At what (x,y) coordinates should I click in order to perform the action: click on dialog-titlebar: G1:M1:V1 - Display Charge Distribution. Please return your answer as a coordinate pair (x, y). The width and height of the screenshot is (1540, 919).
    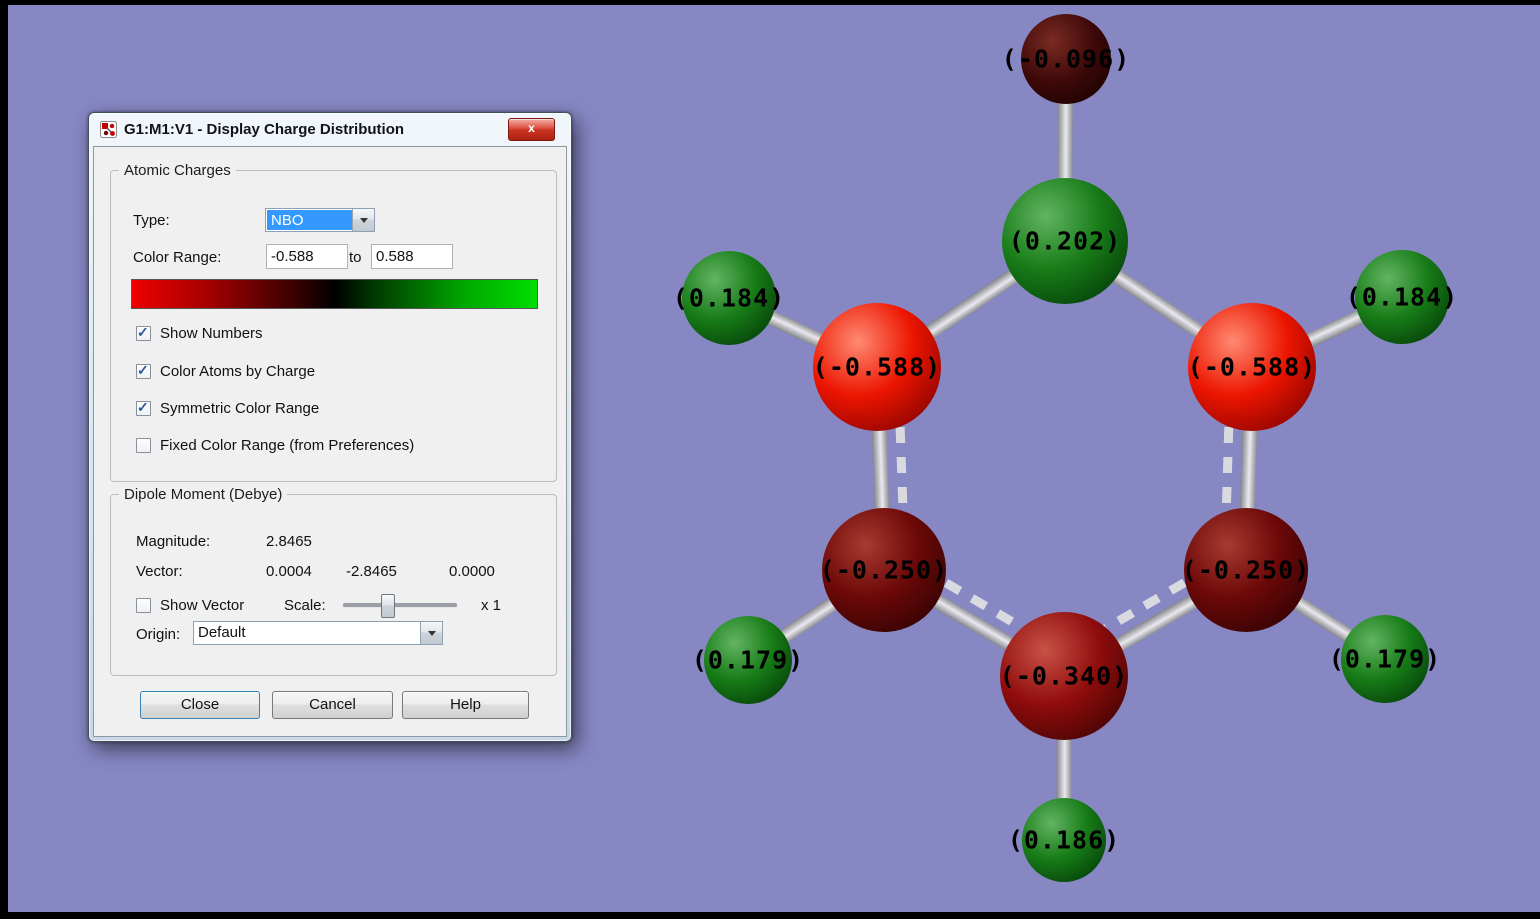
    Looking at the image, I should click on (330, 129).